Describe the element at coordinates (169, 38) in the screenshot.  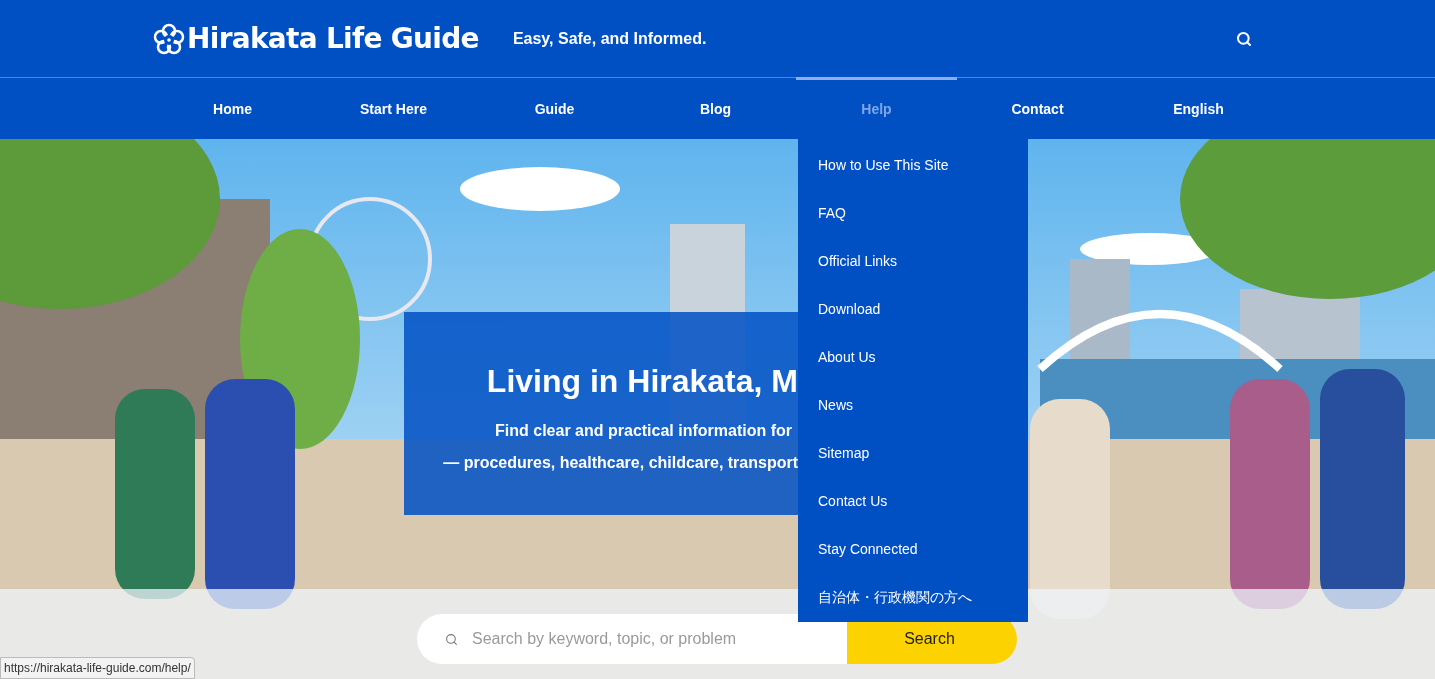
I see `flower-logo-icon` at that location.